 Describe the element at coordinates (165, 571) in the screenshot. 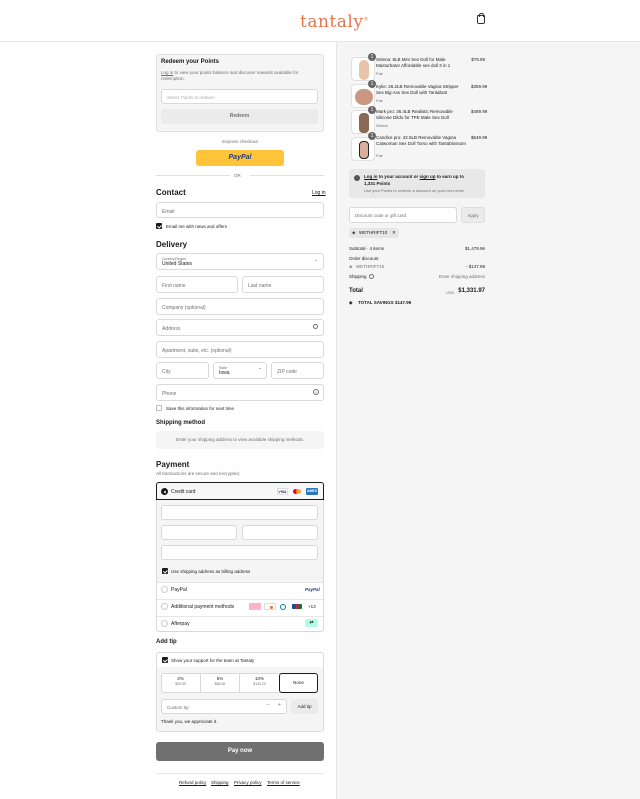

I see `billing-checkbox` at that location.